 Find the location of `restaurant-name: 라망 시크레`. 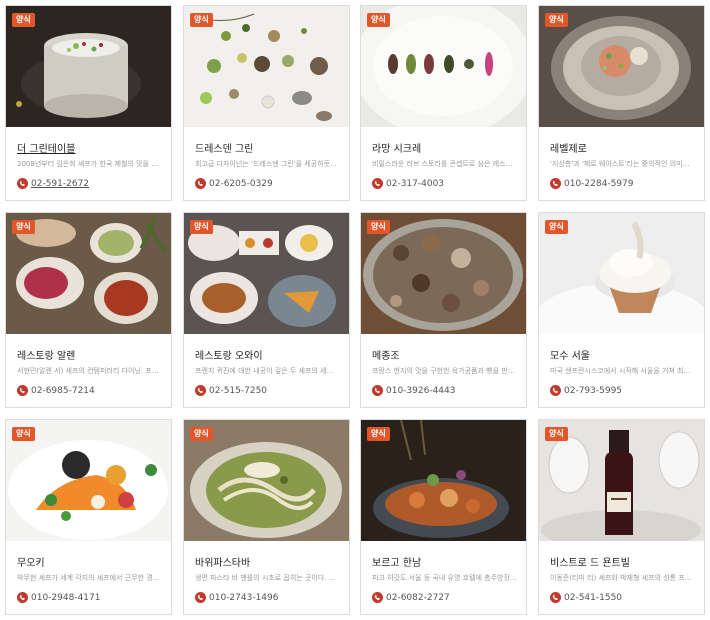

restaurant-name: 라망 시크레 is located at coordinates (396, 147).